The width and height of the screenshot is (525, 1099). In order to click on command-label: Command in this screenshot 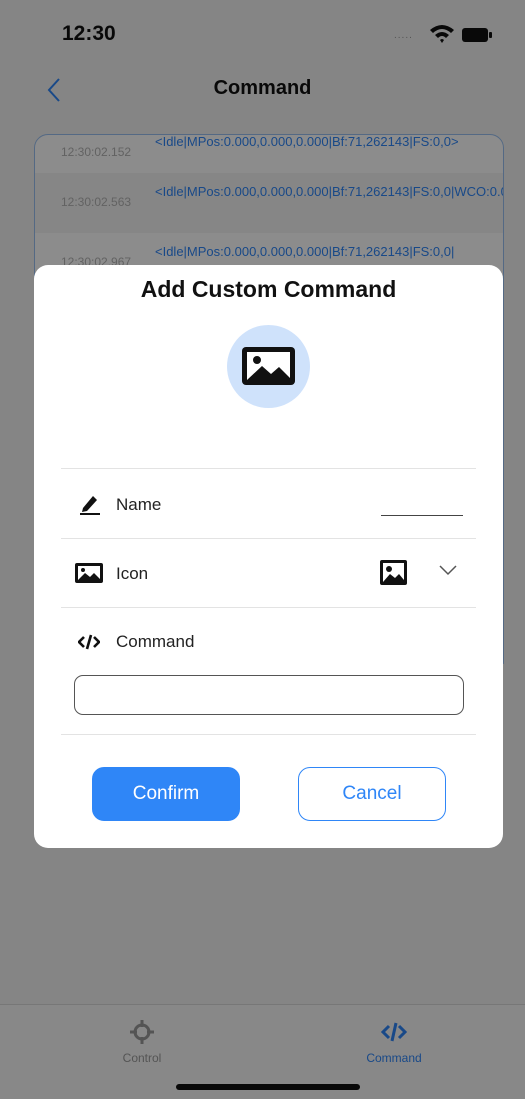, I will do `click(155, 641)`.